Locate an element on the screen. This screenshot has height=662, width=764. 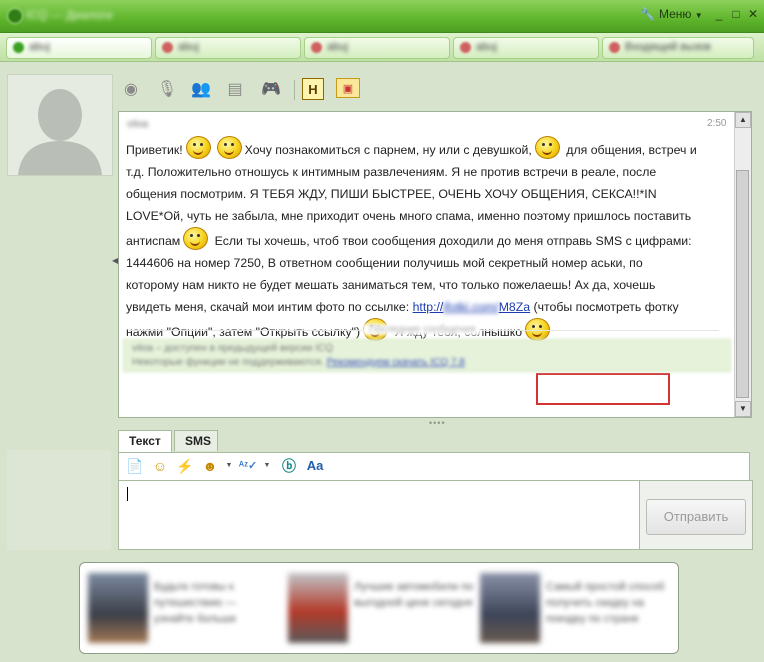
window-title: ICQ — Диалоги is located at coordinates (69, 15).